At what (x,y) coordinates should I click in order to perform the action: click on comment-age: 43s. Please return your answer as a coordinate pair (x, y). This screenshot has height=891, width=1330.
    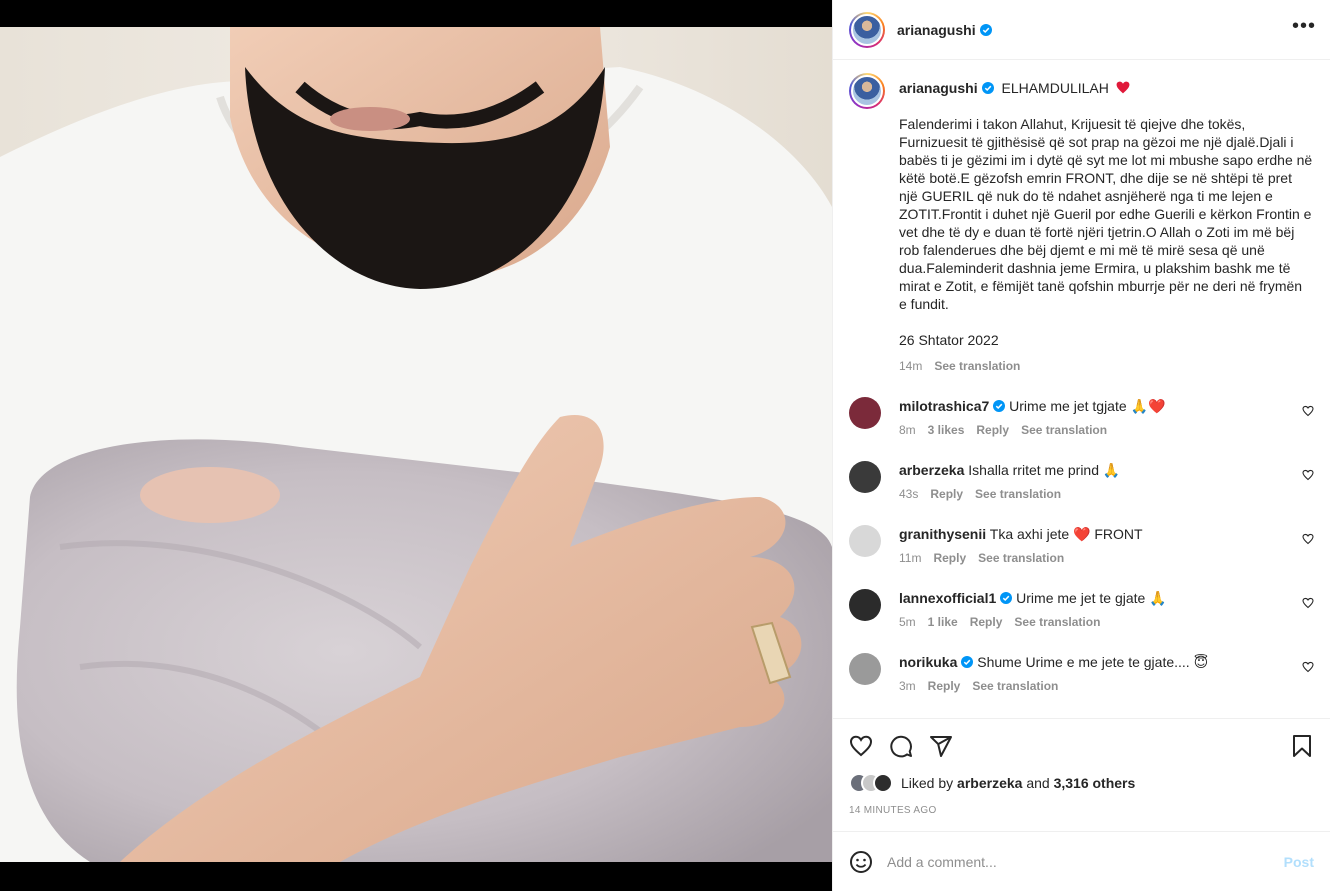
    Looking at the image, I should click on (909, 494).